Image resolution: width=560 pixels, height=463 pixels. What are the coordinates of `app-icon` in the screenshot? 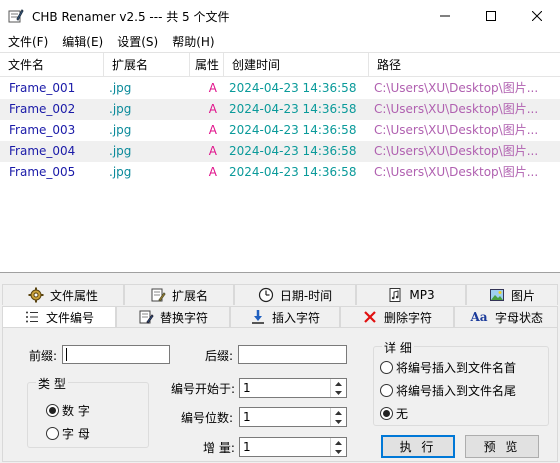 It's located at (16, 16).